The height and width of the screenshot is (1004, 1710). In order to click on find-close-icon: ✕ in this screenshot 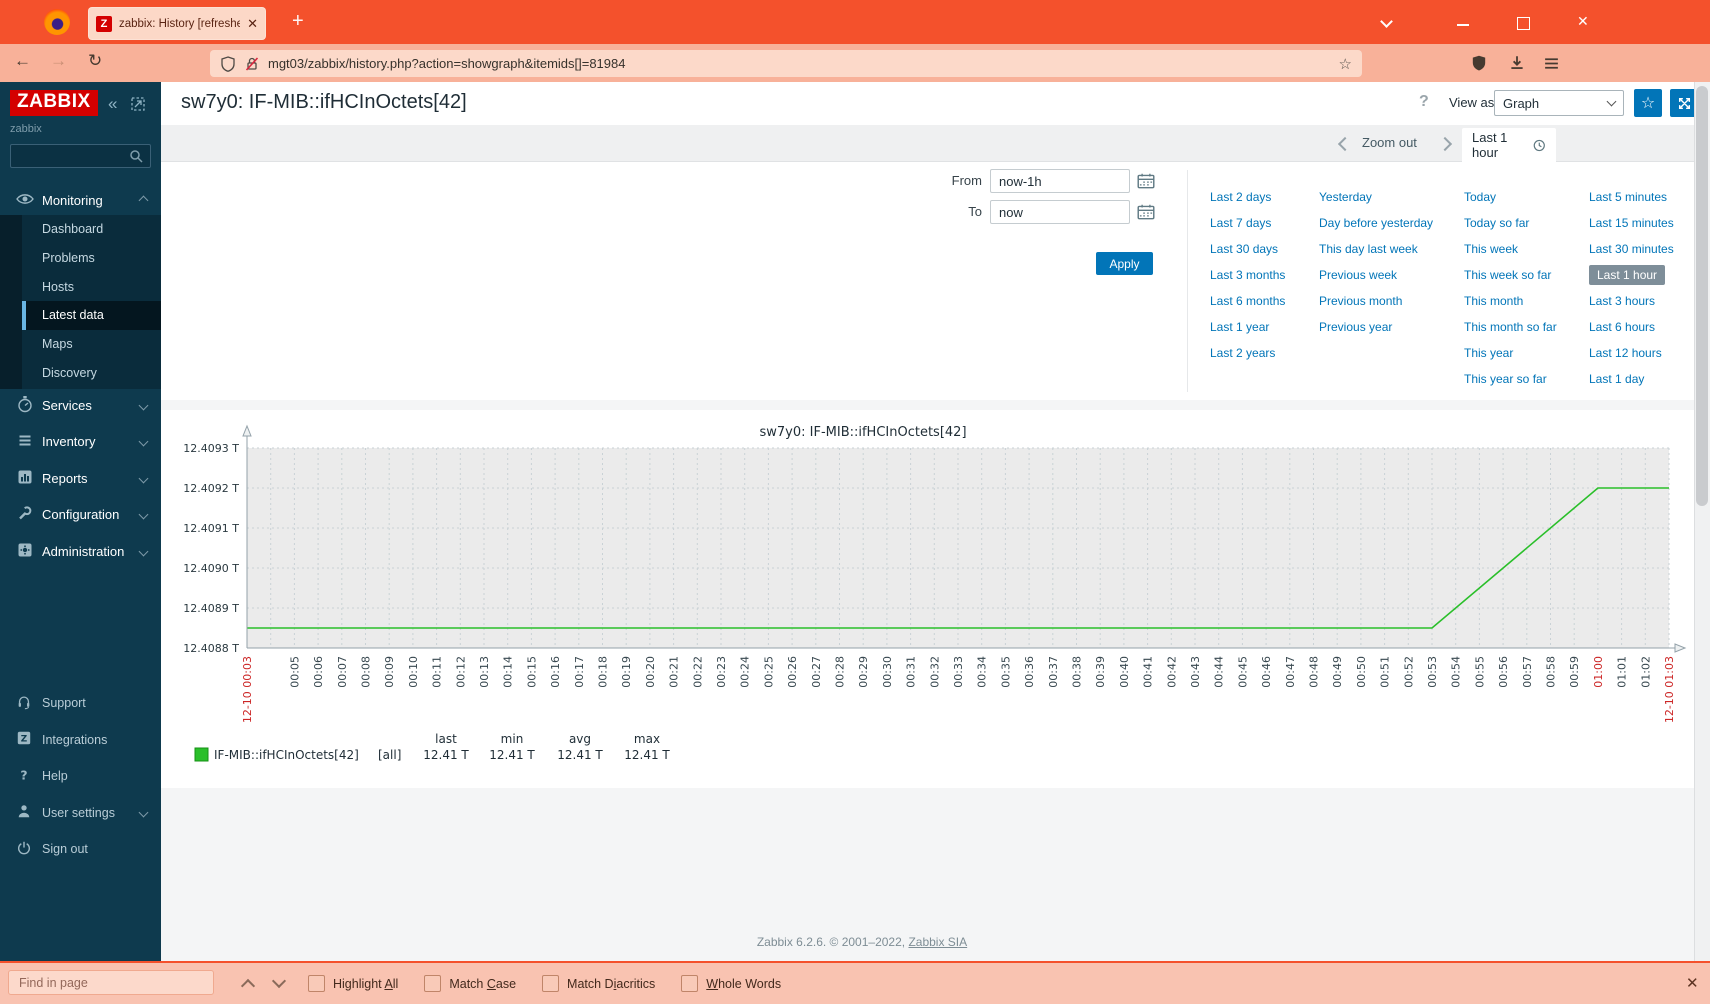, I will do `click(1692, 983)`.